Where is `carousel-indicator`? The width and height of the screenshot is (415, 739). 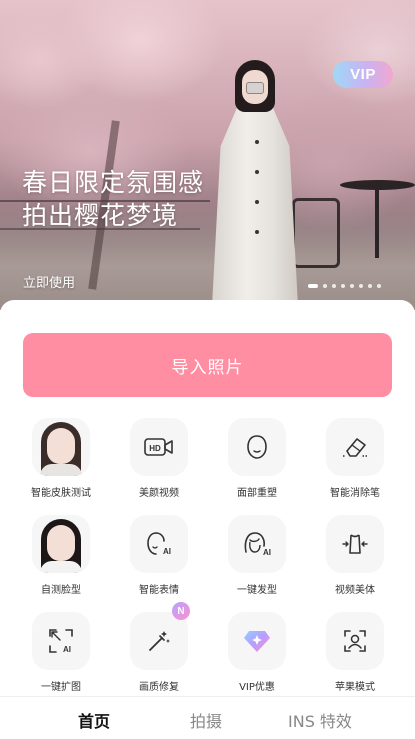 carousel-indicator is located at coordinates (344, 286).